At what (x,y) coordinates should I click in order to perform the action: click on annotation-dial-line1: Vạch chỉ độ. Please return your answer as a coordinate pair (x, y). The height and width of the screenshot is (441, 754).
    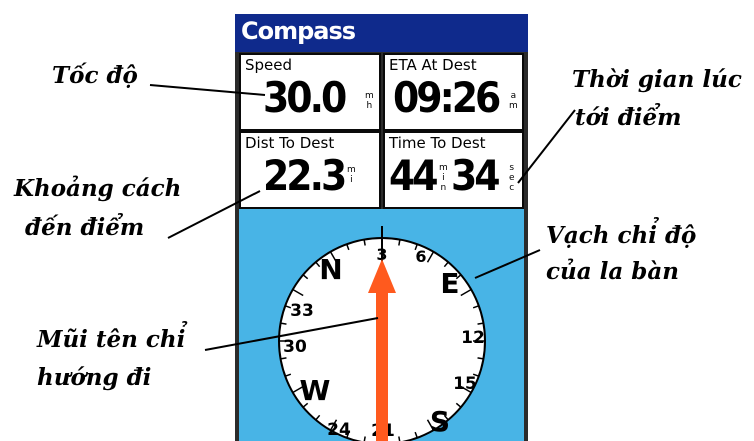
    Looking at the image, I should click on (621, 235).